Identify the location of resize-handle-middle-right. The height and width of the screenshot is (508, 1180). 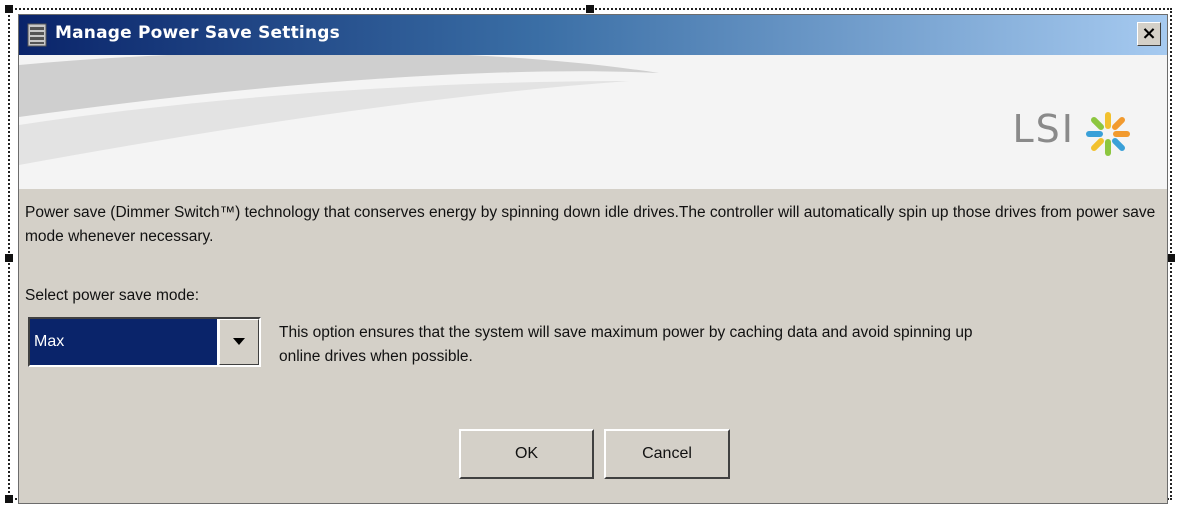
(1171, 258).